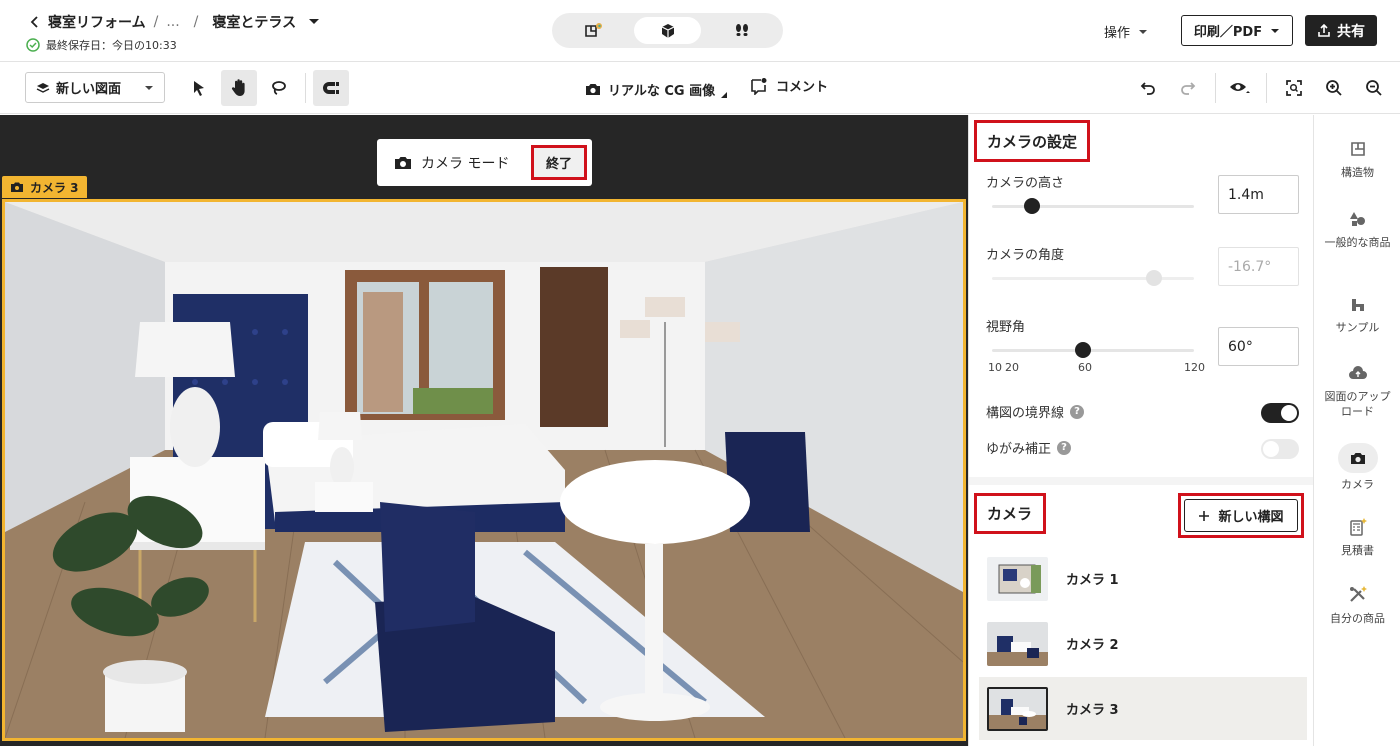  I want to click on operation-label: 操作, so click(1117, 33).